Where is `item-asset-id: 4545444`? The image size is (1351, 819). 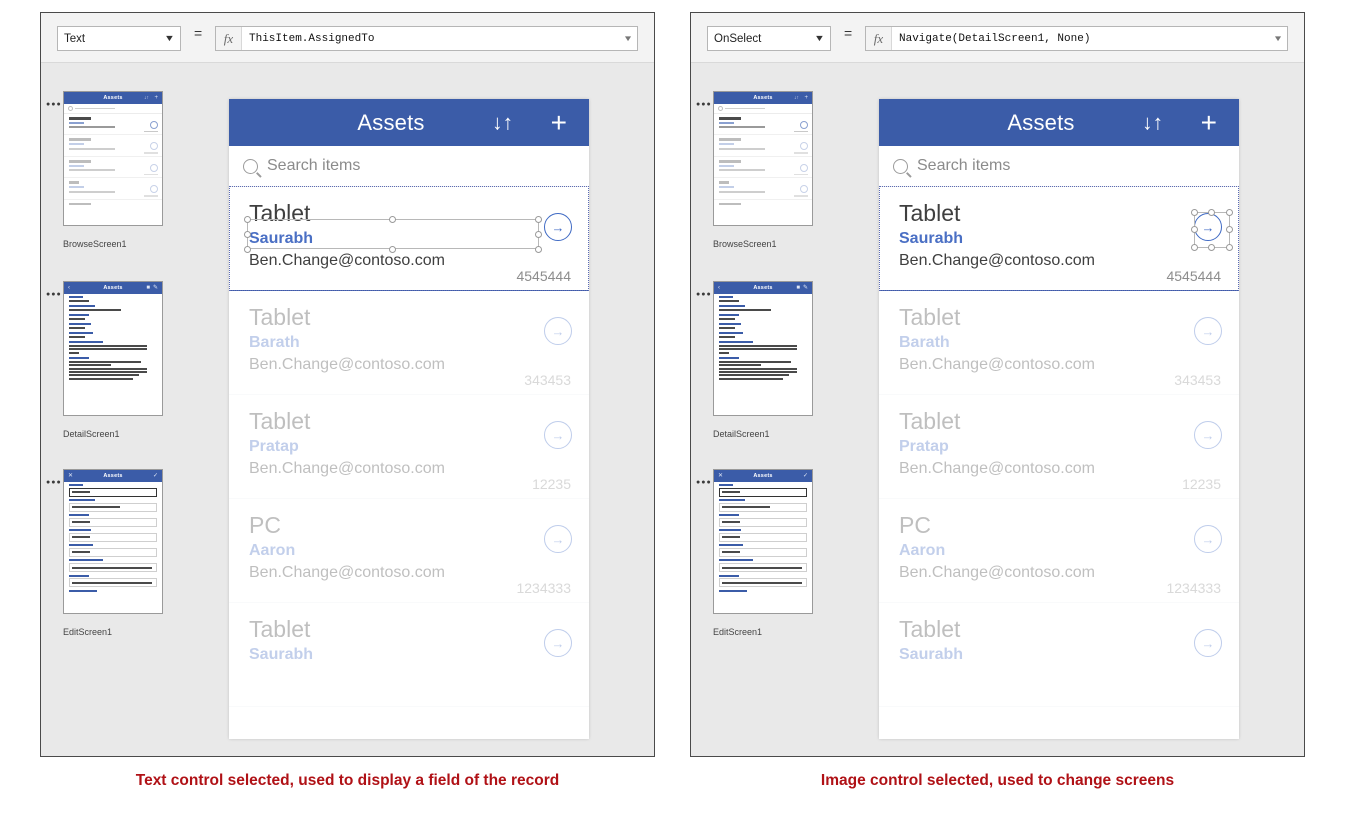 item-asset-id: 4545444 is located at coordinates (543, 276).